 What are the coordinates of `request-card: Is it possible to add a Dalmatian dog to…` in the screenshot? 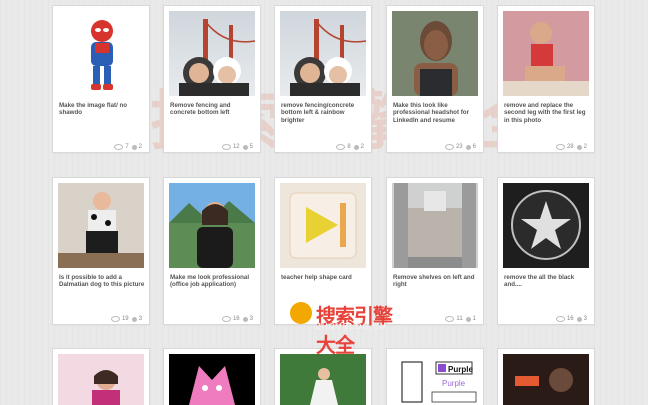 It's located at (101, 251).